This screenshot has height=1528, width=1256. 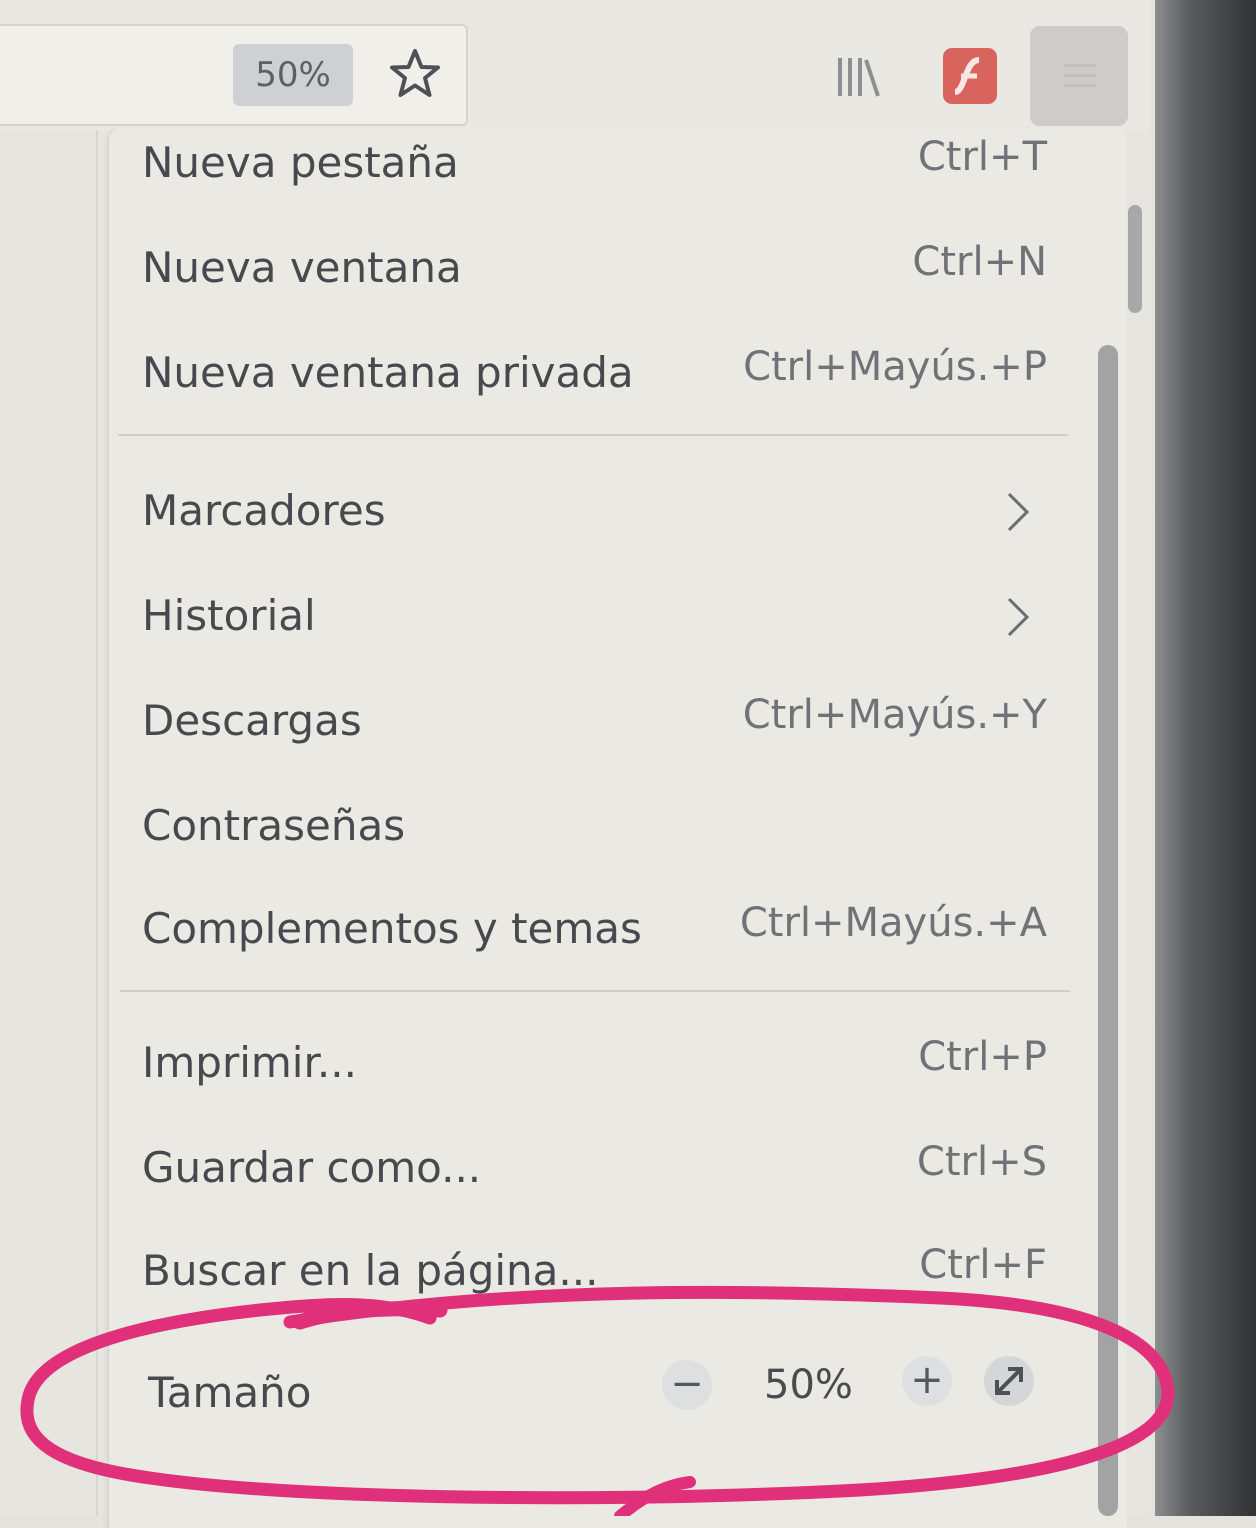 What do you see at coordinates (893, 923) in the screenshot?
I see `menu-item-shortcut: Ctrl+Mayús.+A` at bounding box center [893, 923].